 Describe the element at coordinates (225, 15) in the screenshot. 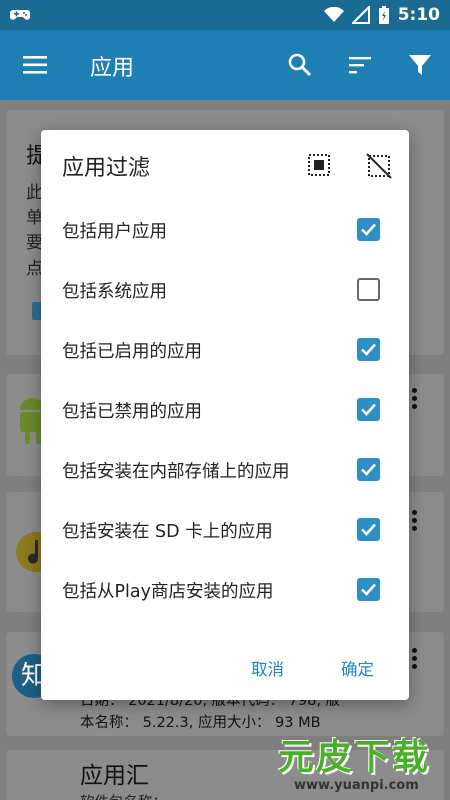

I see `status-bar: 5:10` at that location.